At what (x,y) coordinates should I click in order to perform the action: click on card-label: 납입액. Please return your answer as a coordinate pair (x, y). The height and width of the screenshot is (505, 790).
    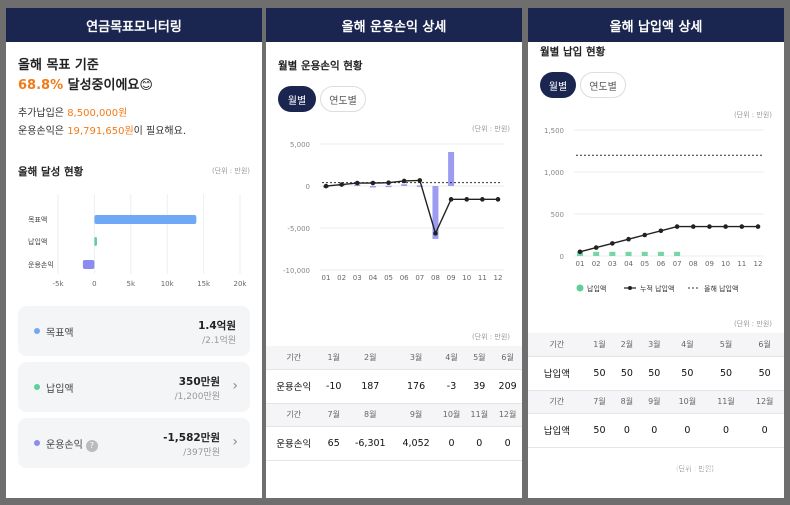
    Looking at the image, I should click on (60, 389).